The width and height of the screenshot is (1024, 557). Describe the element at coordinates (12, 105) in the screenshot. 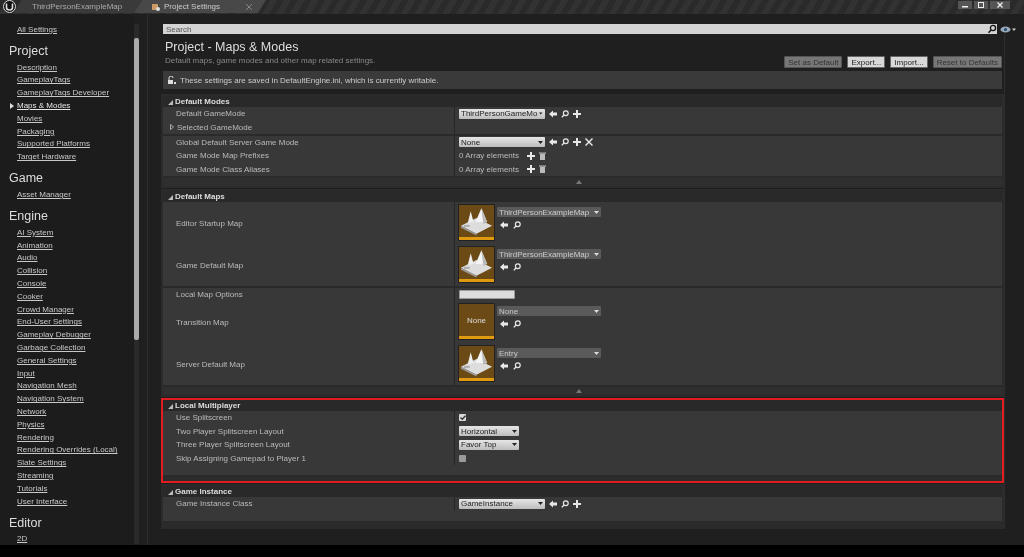

I see `selected-arrow-icon` at that location.